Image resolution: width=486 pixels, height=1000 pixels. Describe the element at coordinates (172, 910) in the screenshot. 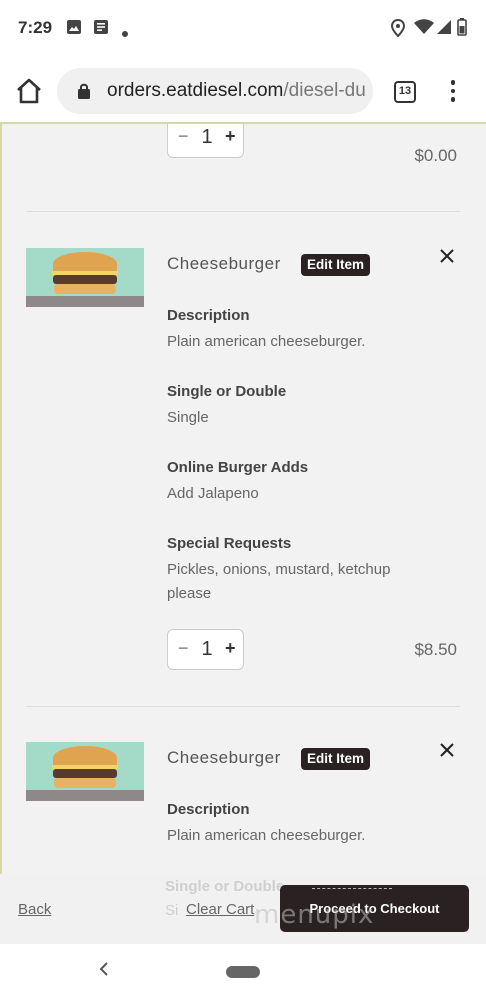

I see `option-value-behind: Si` at that location.